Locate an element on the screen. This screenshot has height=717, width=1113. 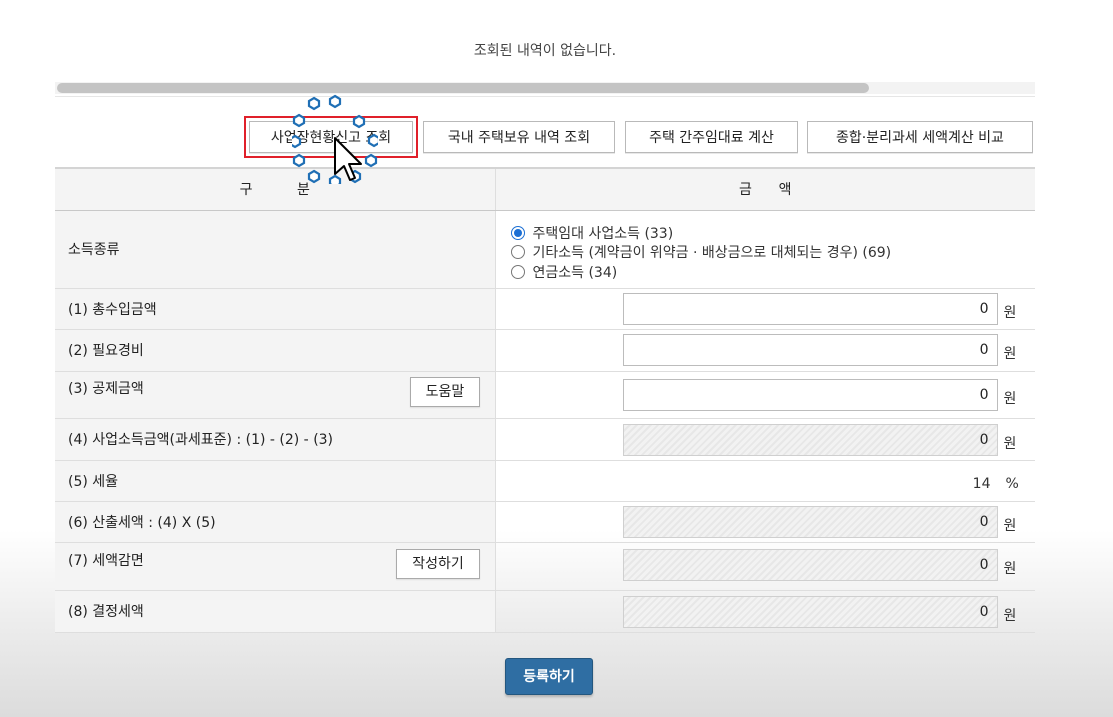
unit-label: % is located at coordinates (1012, 483).